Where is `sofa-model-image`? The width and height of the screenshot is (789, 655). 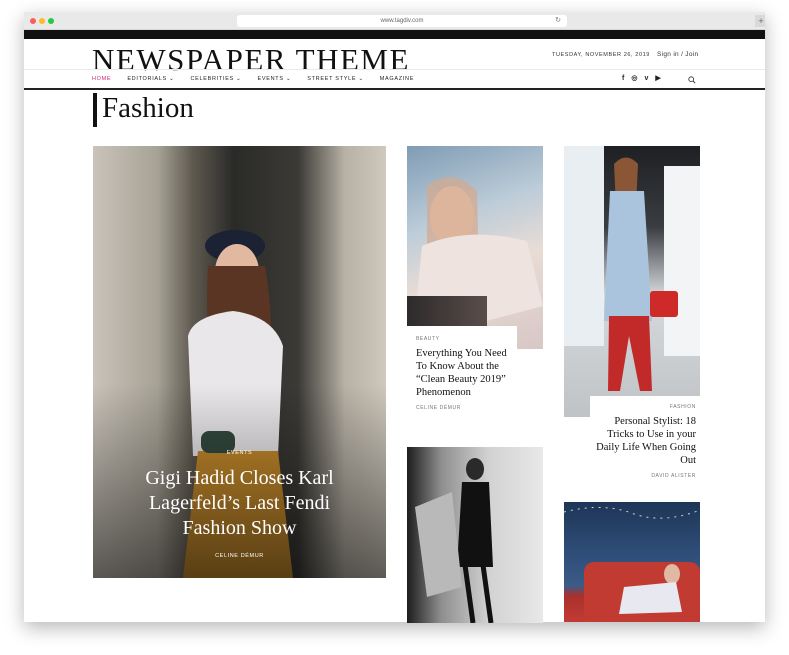
sofa-model-image is located at coordinates (632, 564).